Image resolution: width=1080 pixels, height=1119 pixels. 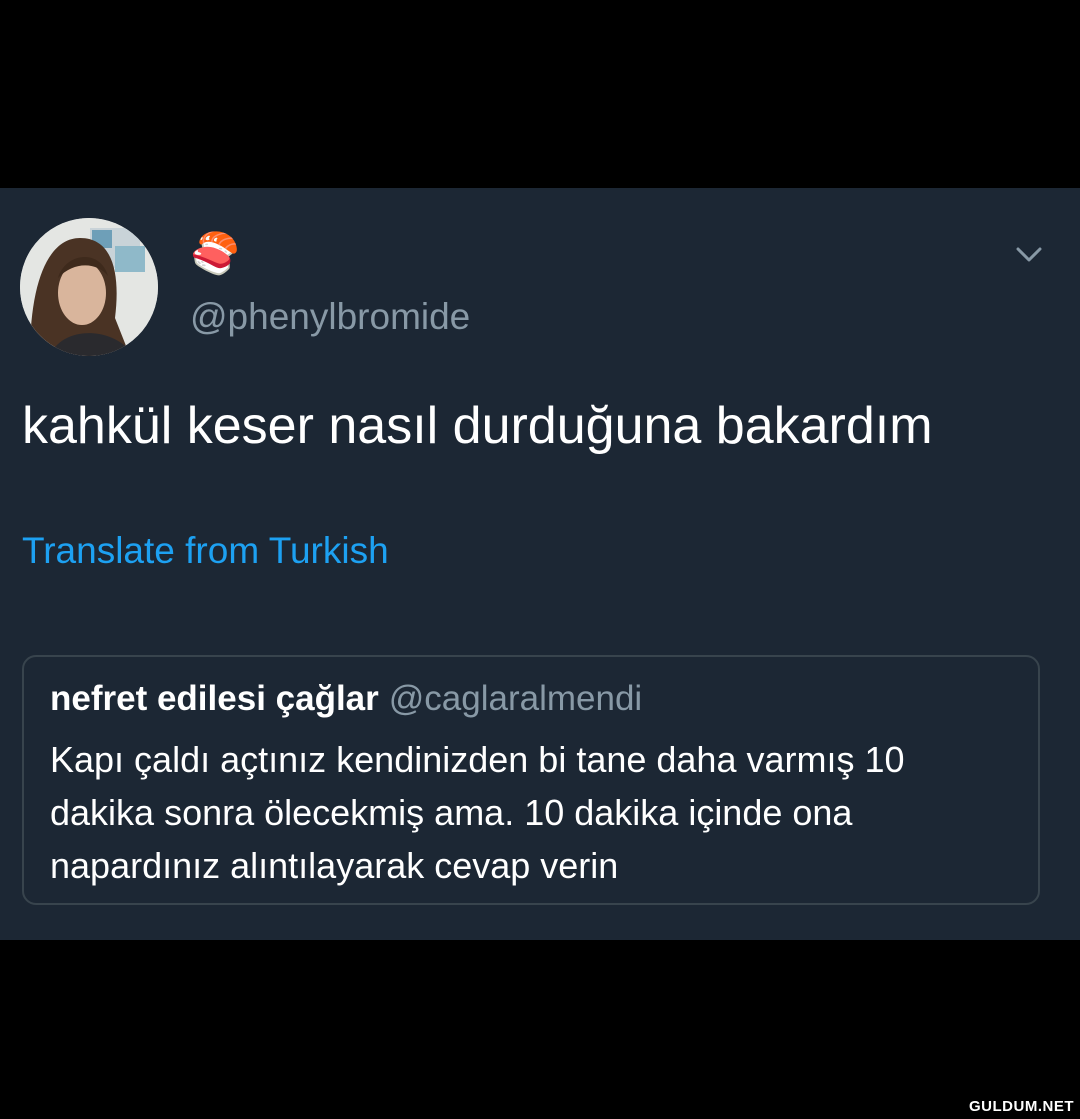 I want to click on display-name: 🍣, so click(x=215, y=254).